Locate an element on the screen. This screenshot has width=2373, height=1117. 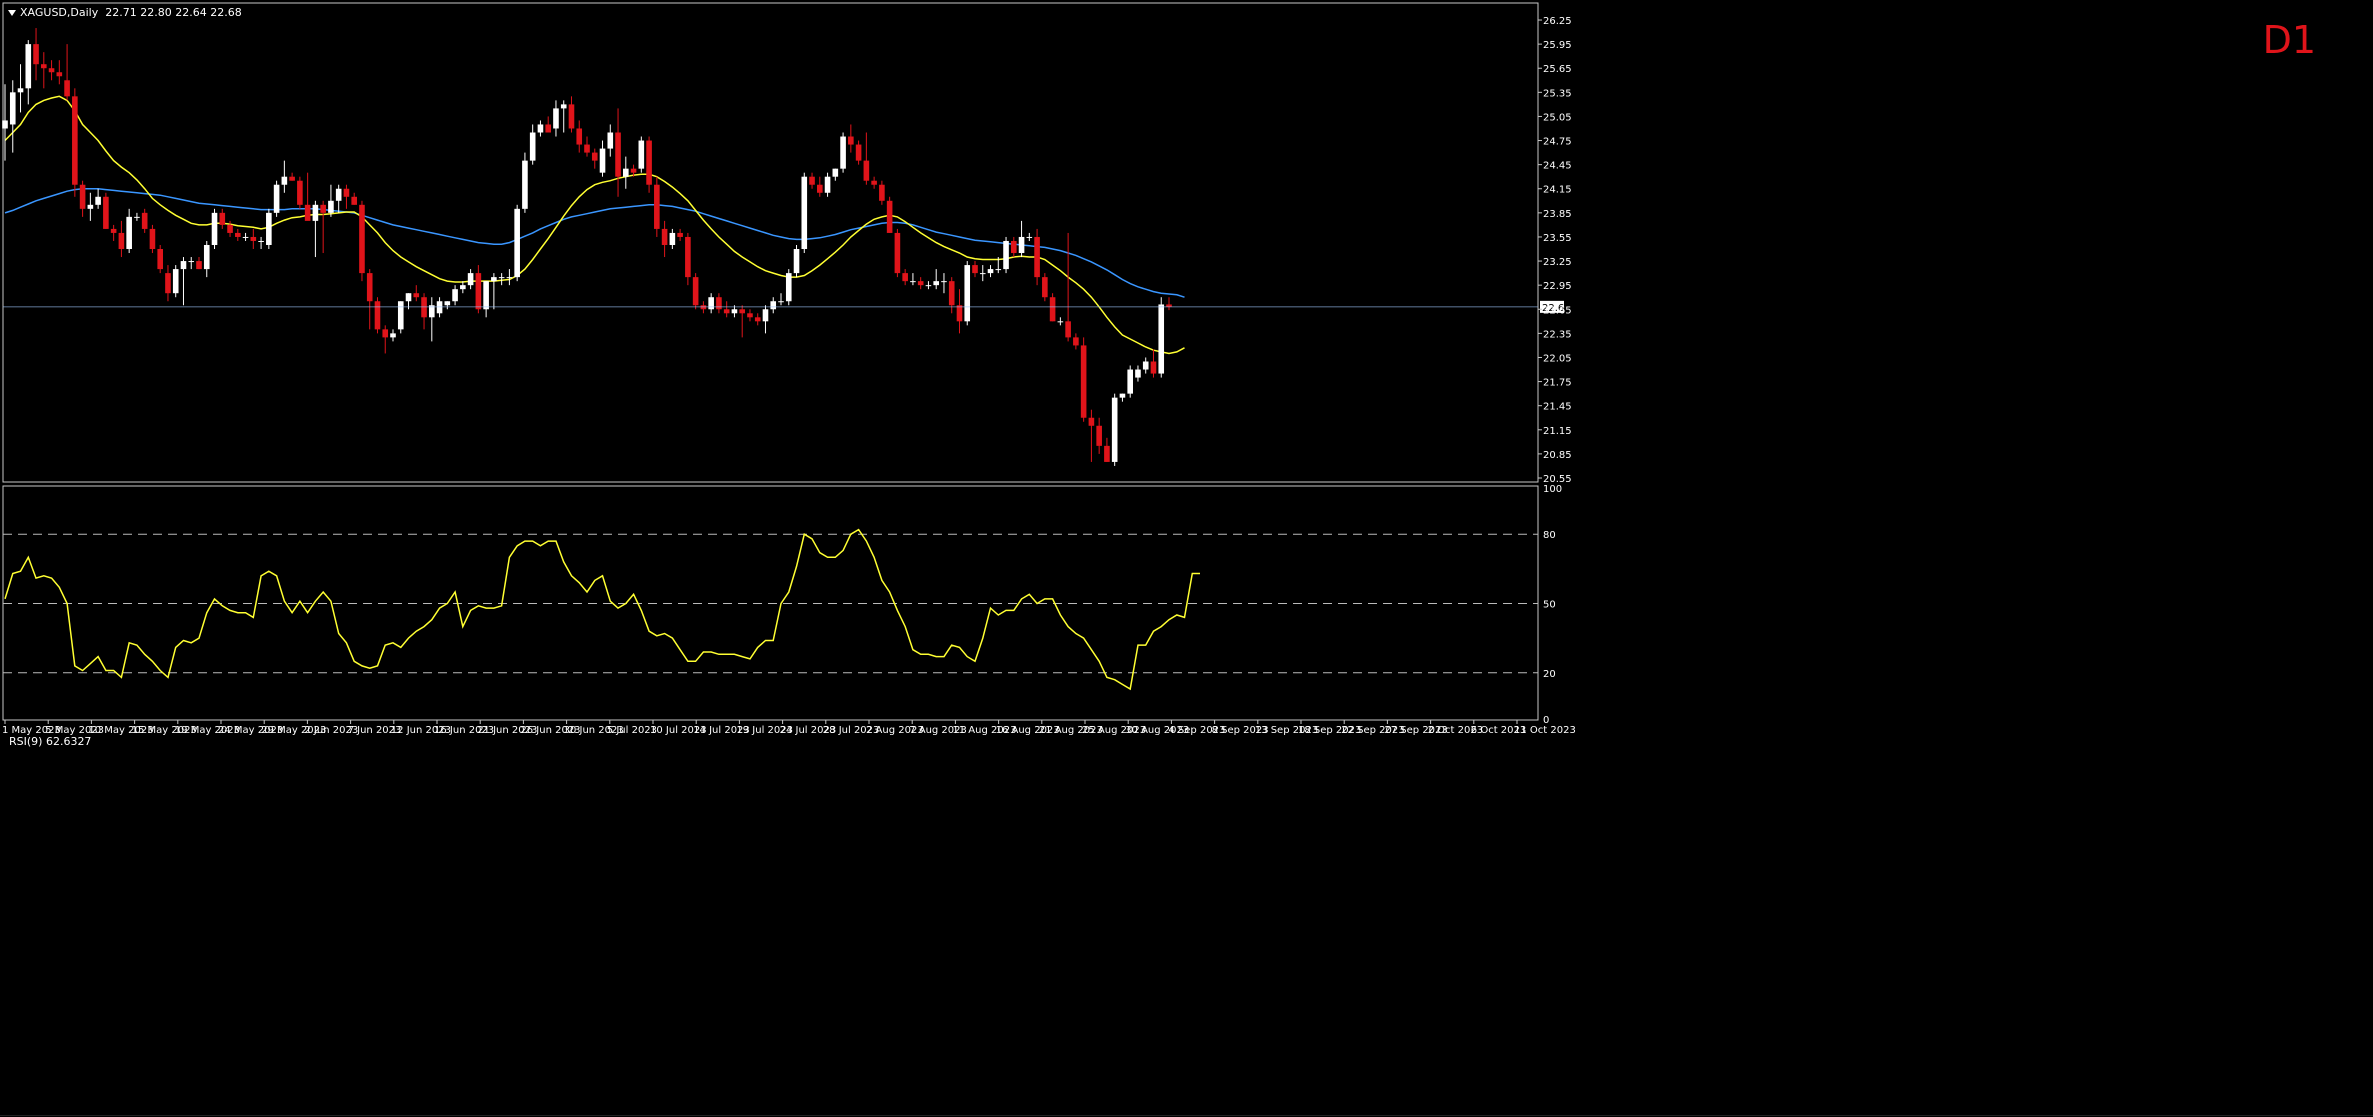
price-tick-label: 25.35 is located at coordinates (1557, 93).